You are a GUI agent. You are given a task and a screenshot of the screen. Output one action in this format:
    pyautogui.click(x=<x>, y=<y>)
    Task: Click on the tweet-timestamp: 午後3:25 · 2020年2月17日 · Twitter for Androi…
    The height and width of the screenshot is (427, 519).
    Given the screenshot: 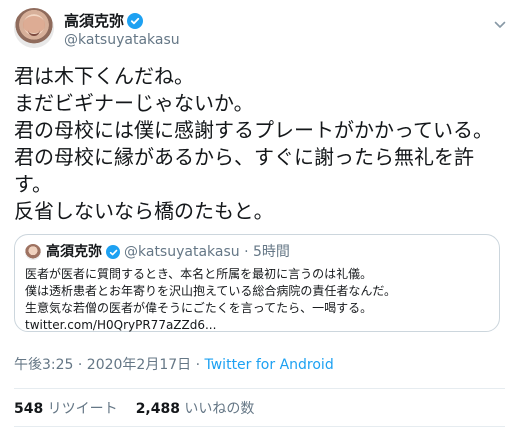 What is the action you would take?
    pyautogui.click(x=174, y=365)
    